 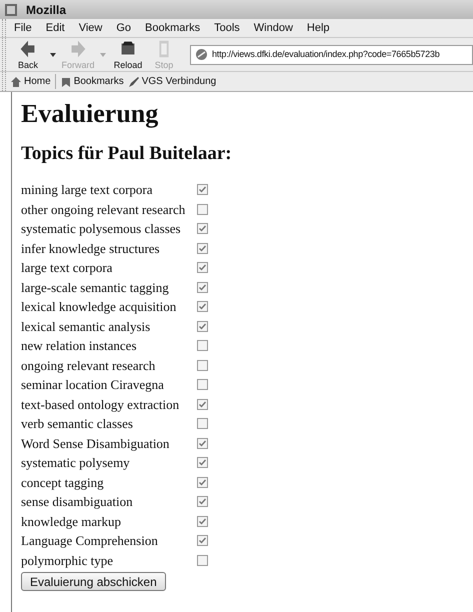 I want to click on menu-item: Go, so click(x=124, y=28).